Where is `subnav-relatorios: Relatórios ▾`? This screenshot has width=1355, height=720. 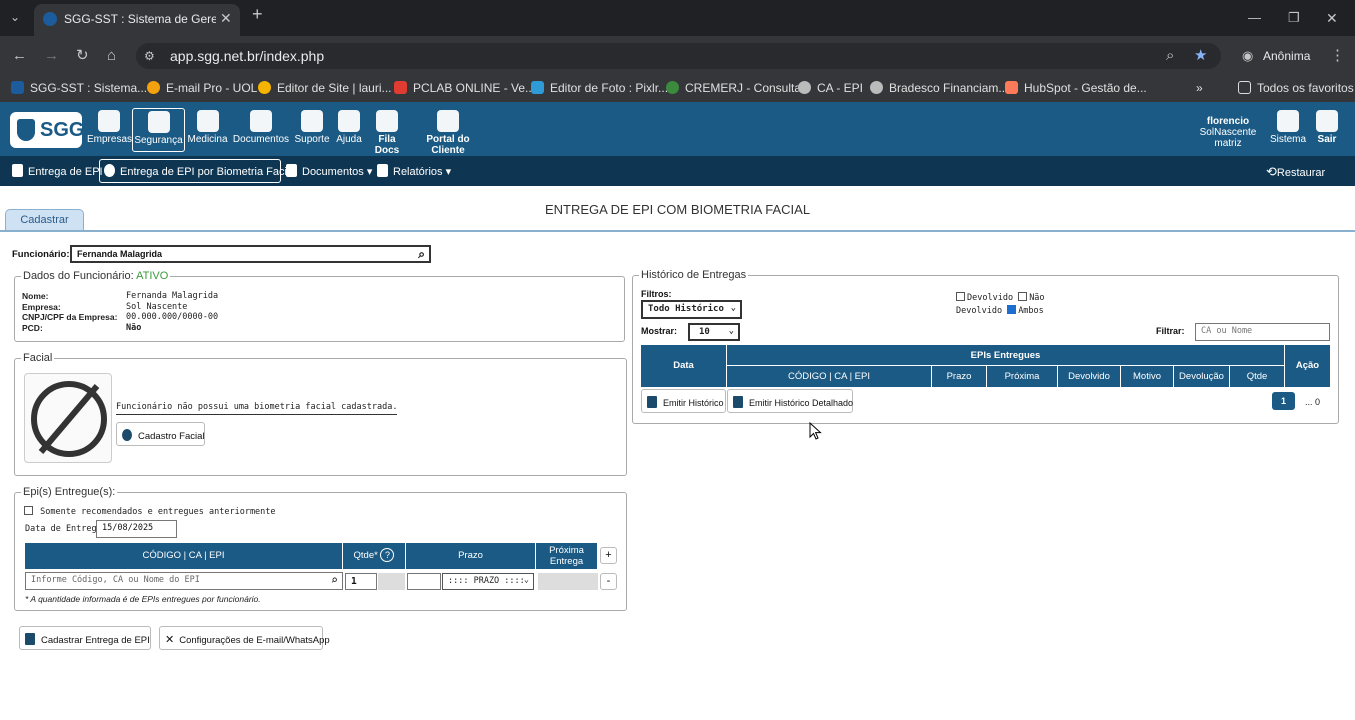
subnav-relatorios: Relatórios ▾ is located at coordinates (414, 171).